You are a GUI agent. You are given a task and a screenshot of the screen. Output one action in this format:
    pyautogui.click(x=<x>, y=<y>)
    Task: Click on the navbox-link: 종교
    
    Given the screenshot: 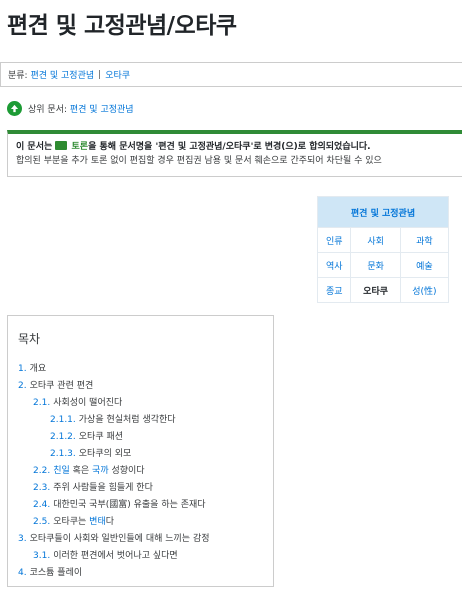 What is the action you would take?
    pyautogui.click(x=334, y=290)
    